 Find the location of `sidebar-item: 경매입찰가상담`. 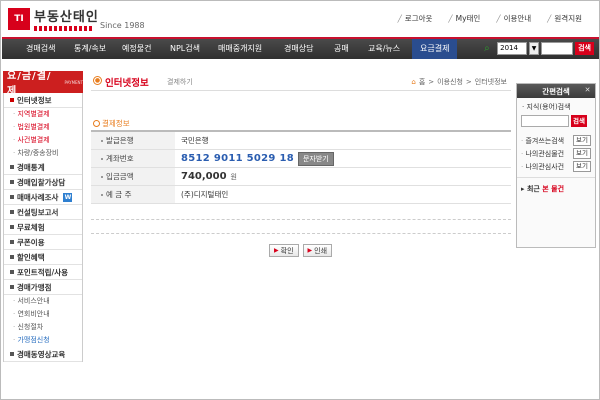

sidebar-item: 경매입찰가상담 is located at coordinates (43, 182).